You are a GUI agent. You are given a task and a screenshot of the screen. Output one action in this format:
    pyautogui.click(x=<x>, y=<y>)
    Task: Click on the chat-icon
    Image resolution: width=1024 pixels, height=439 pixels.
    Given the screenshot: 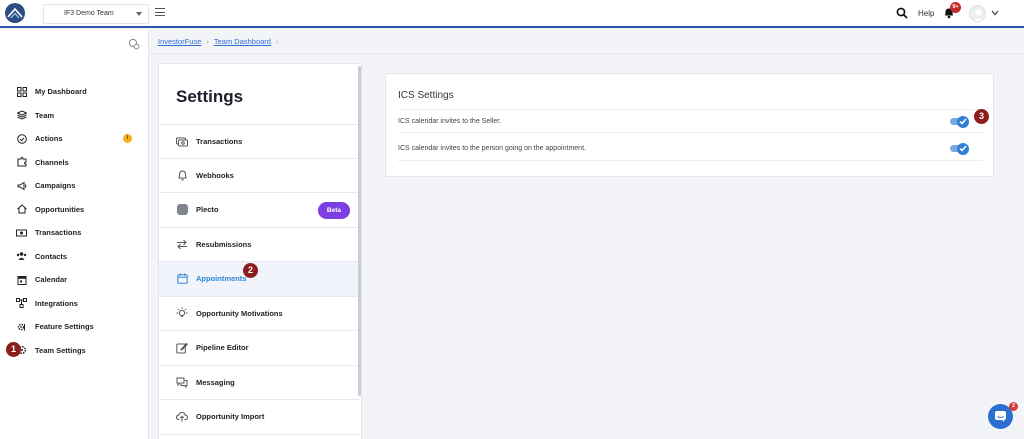 What is the action you would take?
    pyautogui.click(x=1000, y=416)
    